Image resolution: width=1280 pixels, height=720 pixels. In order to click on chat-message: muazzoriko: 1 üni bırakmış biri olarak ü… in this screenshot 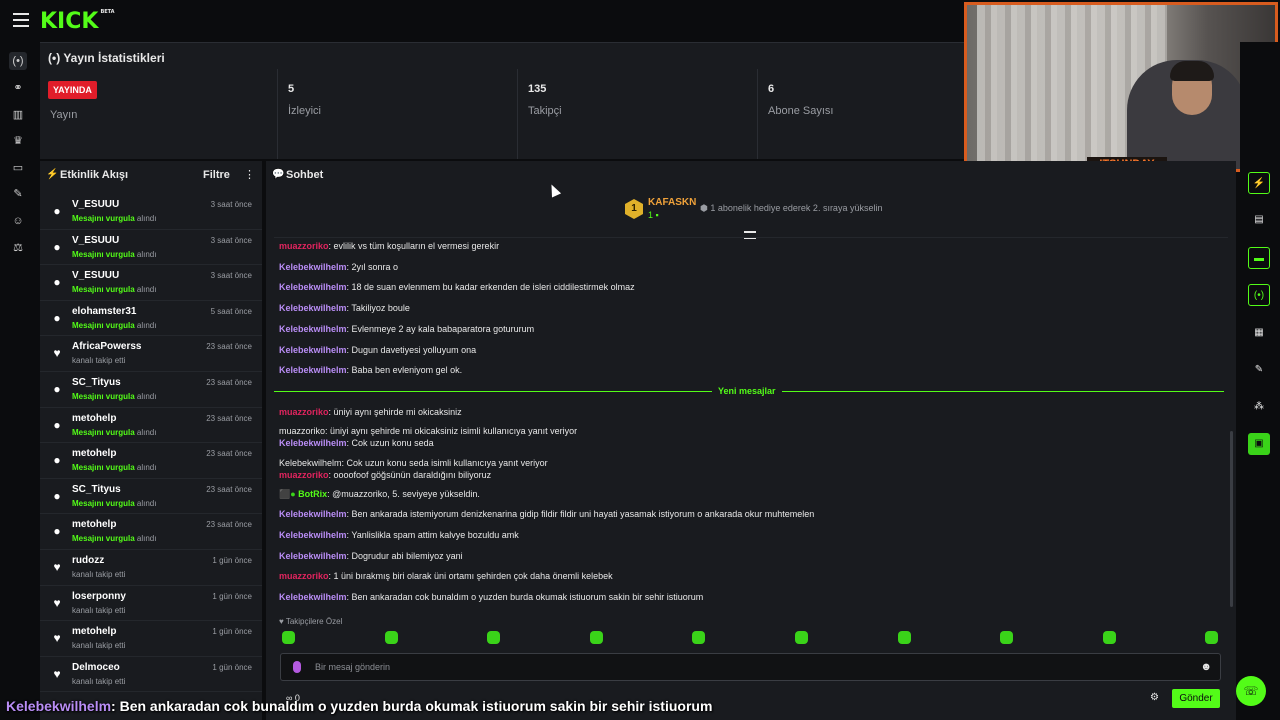, I will do `click(446, 576)`.